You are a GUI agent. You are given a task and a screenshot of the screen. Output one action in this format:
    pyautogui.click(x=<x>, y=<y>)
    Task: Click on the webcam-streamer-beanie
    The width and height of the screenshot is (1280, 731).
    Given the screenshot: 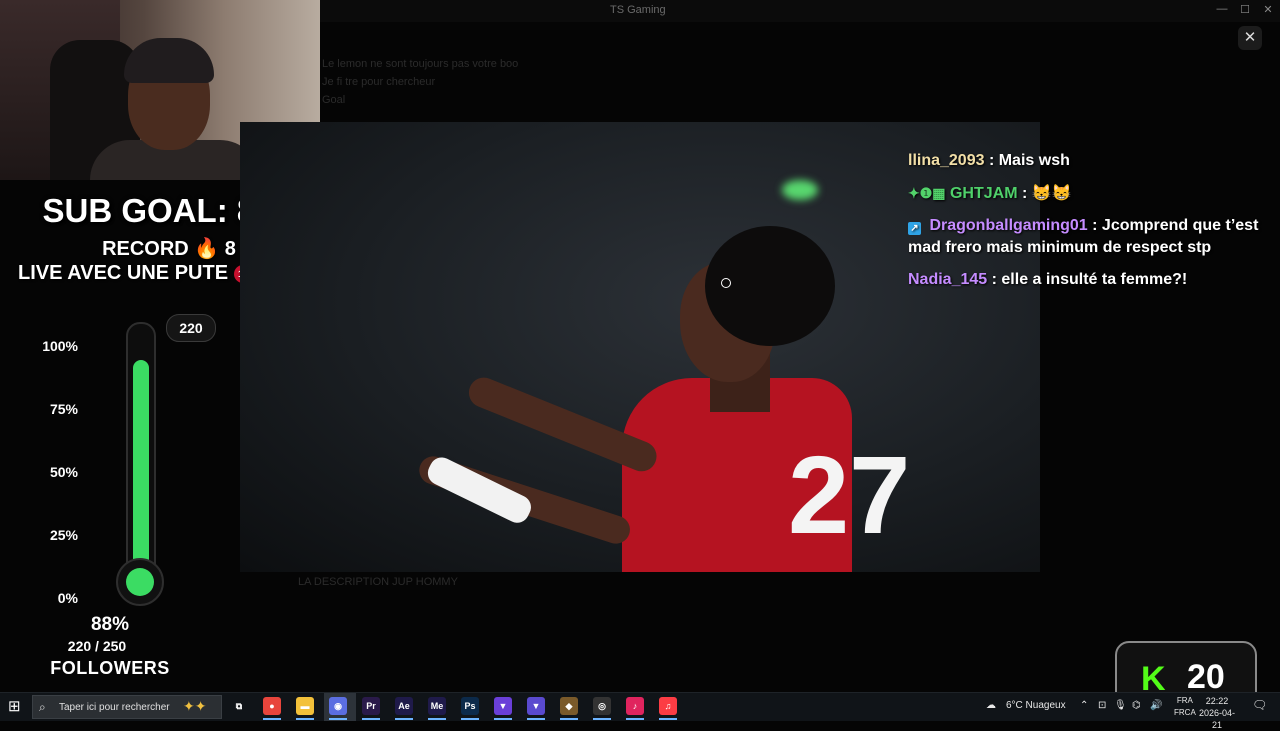 What is the action you would take?
    pyautogui.click(x=169, y=60)
    